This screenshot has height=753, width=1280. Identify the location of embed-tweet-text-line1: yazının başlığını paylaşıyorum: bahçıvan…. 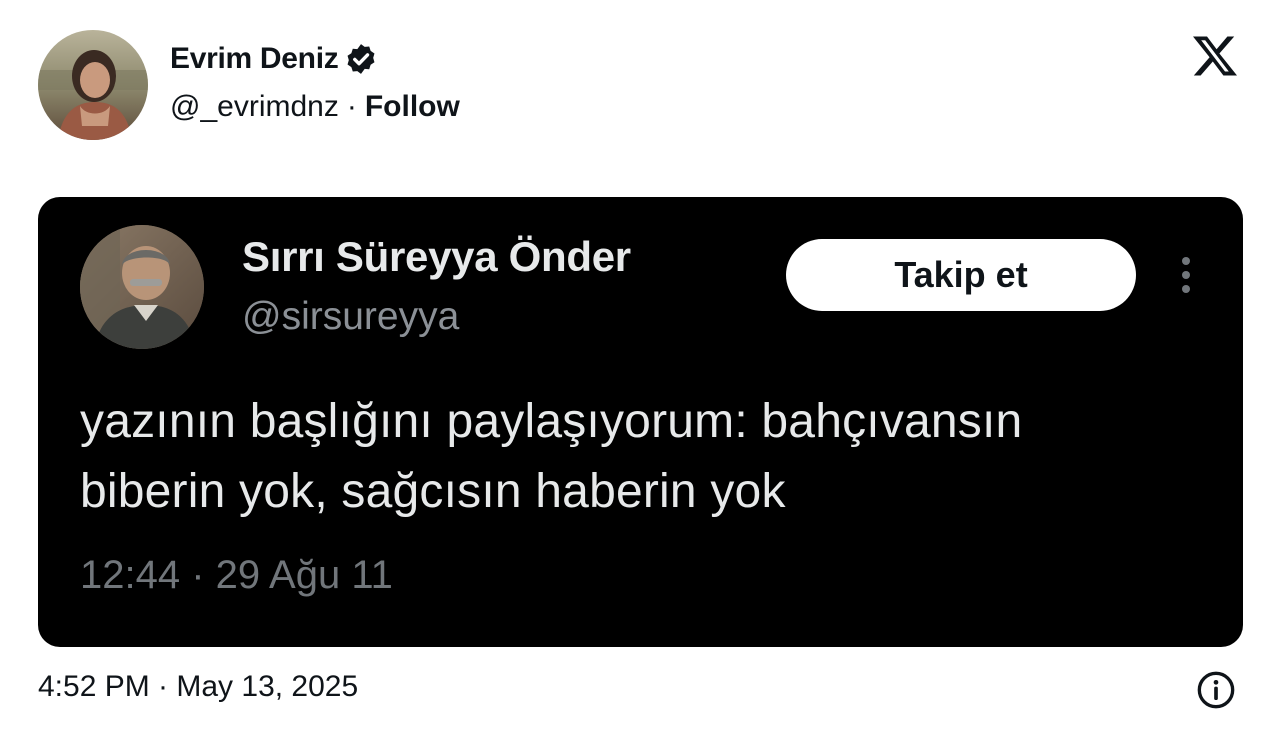
(551, 421).